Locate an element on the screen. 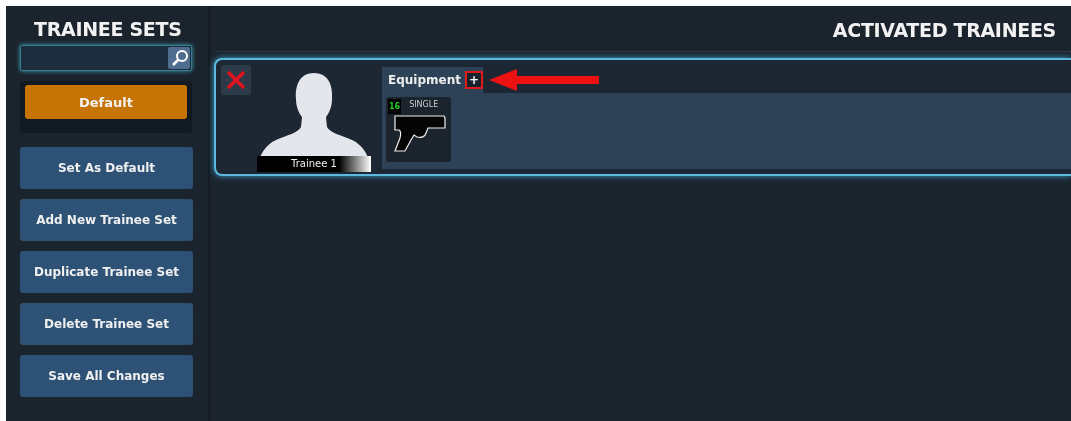 Image resolution: width=1071 pixels, height=421 pixels. equipment-item: 16 SINGLE is located at coordinates (418, 129).